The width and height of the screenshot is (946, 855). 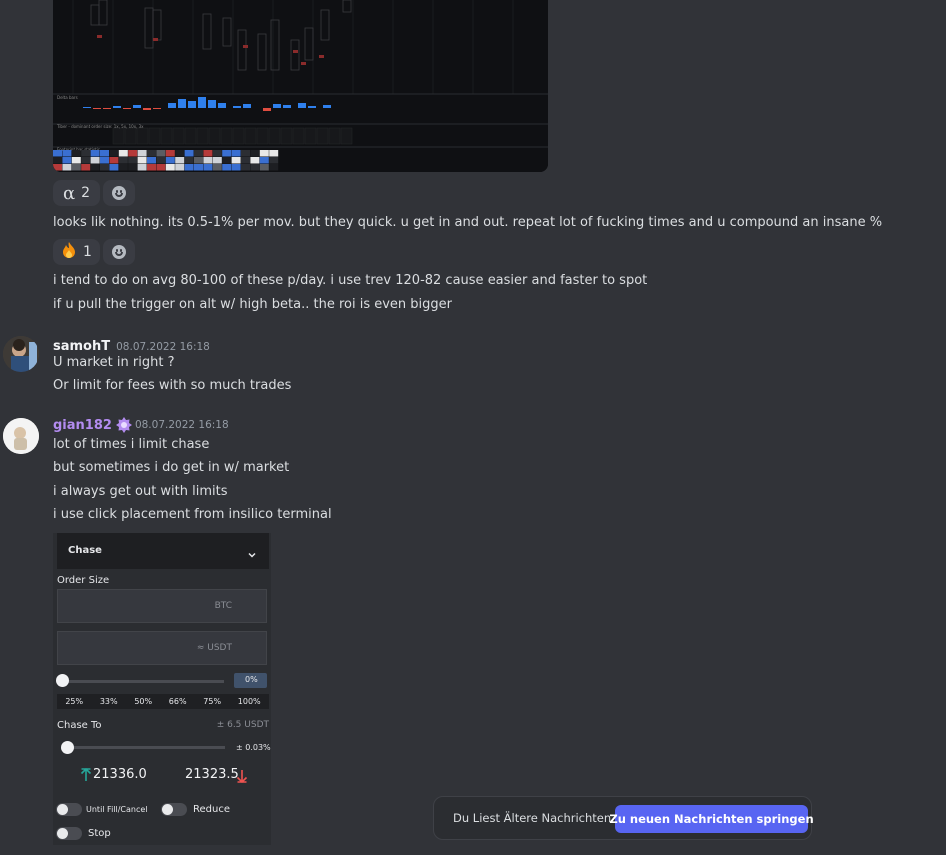 What do you see at coordinates (69, 833) in the screenshot?
I see `stop-toggle` at bounding box center [69, 833].